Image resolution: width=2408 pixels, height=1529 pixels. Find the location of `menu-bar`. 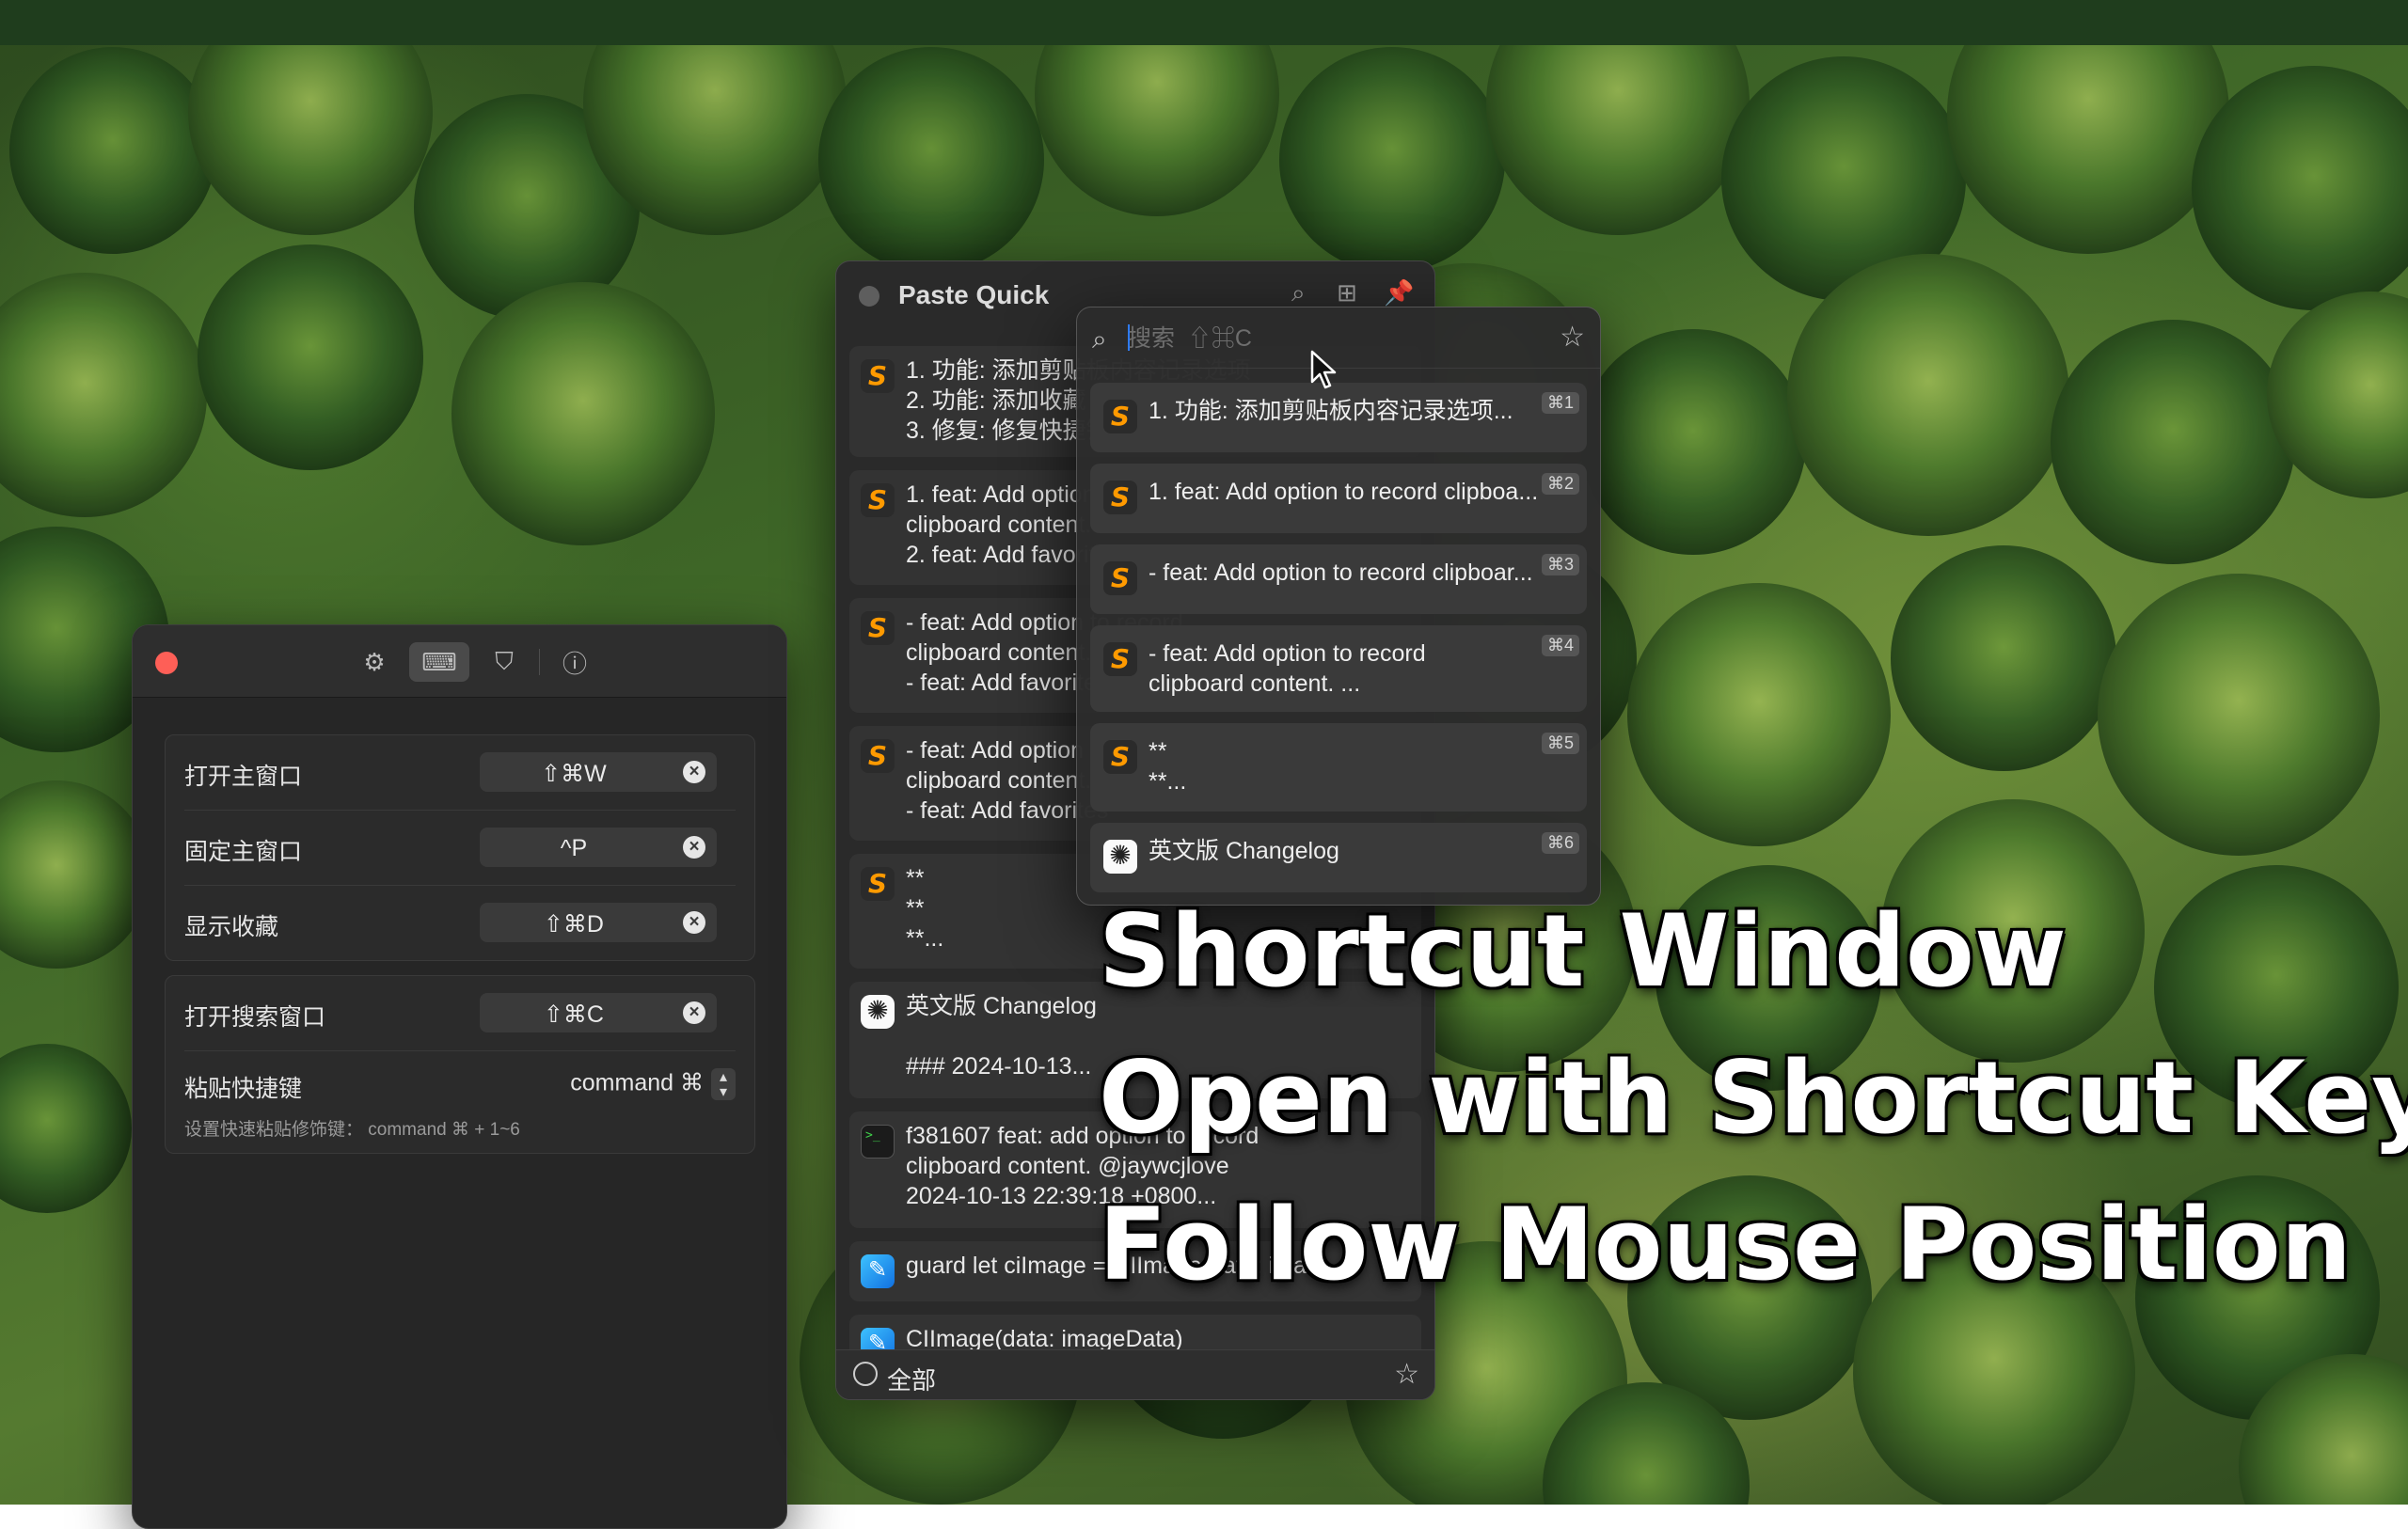

menu-bar is located at coordinates (1204, 23).